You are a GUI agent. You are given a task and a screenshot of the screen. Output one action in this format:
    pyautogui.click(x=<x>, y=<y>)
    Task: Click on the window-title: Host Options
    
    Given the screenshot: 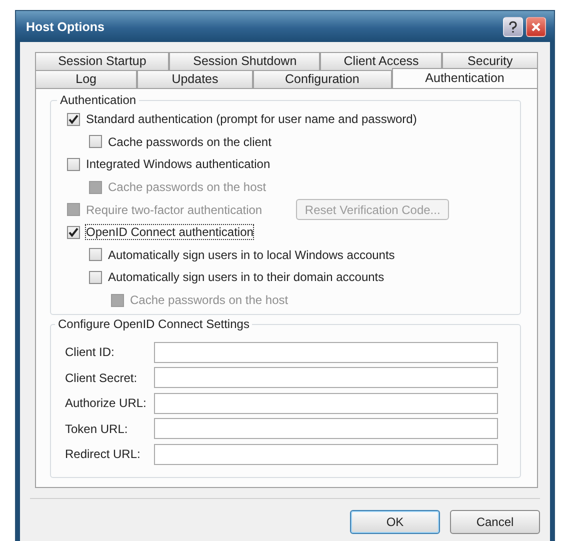 What is the action you would take?
    pyautogui.click(x=66, y=27)
    